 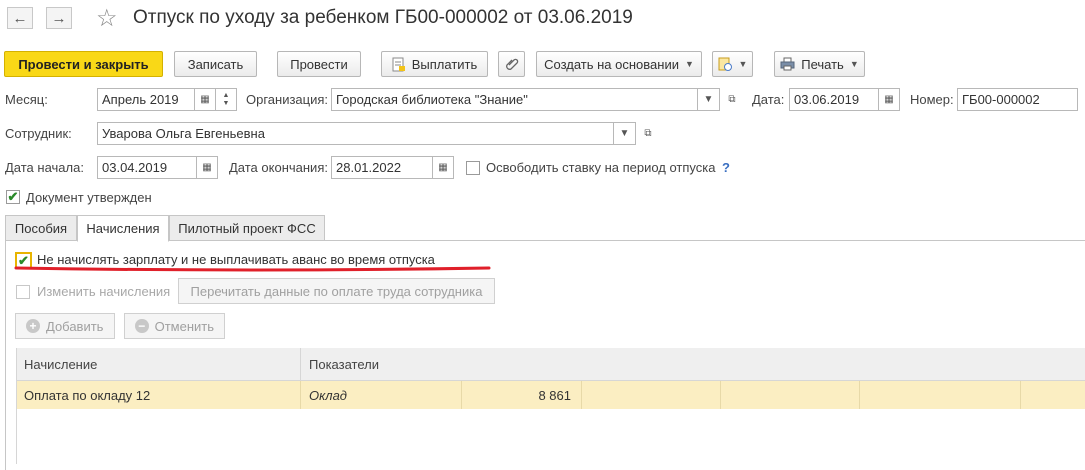 What do you see at coordinates (398, 64) in the screenshot?
I see `document-pay-icon` at bounding box center [398, 64].